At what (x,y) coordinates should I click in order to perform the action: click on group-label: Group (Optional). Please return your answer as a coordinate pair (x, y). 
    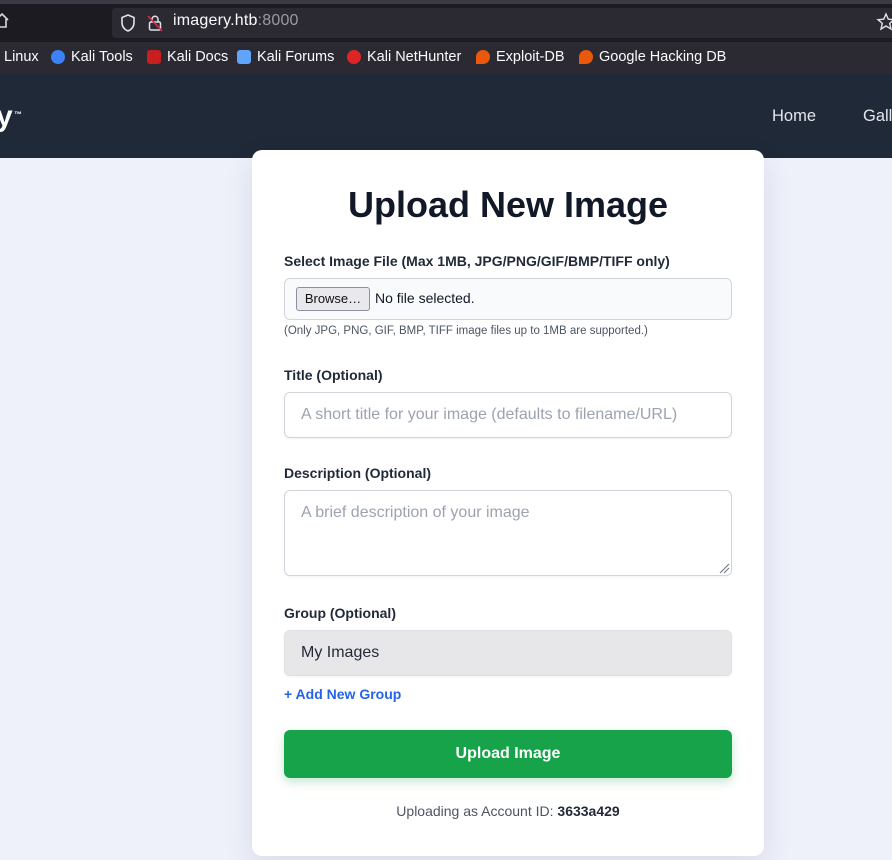
    Looking at the image, I should click on (340, 613).